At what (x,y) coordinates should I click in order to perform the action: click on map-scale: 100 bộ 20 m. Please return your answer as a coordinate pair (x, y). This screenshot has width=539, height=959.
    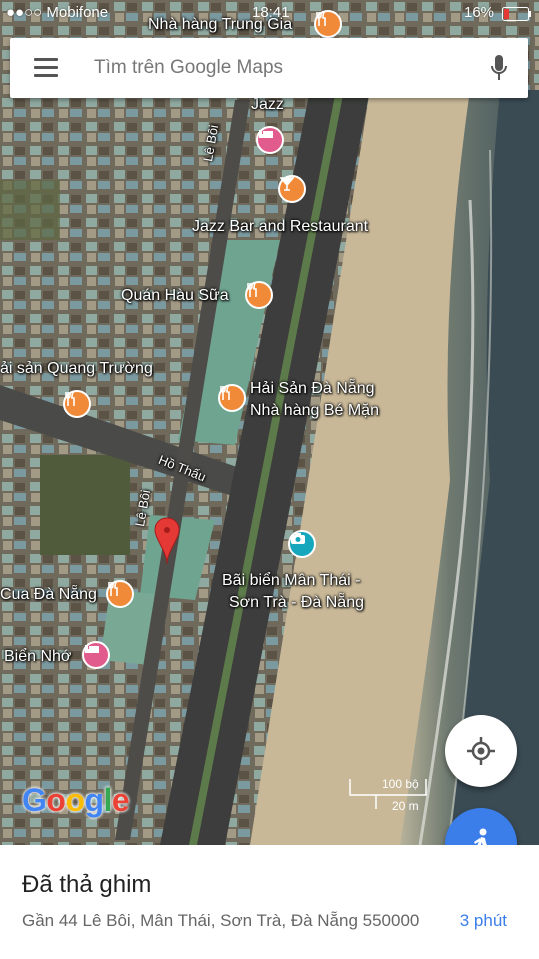
    Looking at the image, I should click on (388, 795).